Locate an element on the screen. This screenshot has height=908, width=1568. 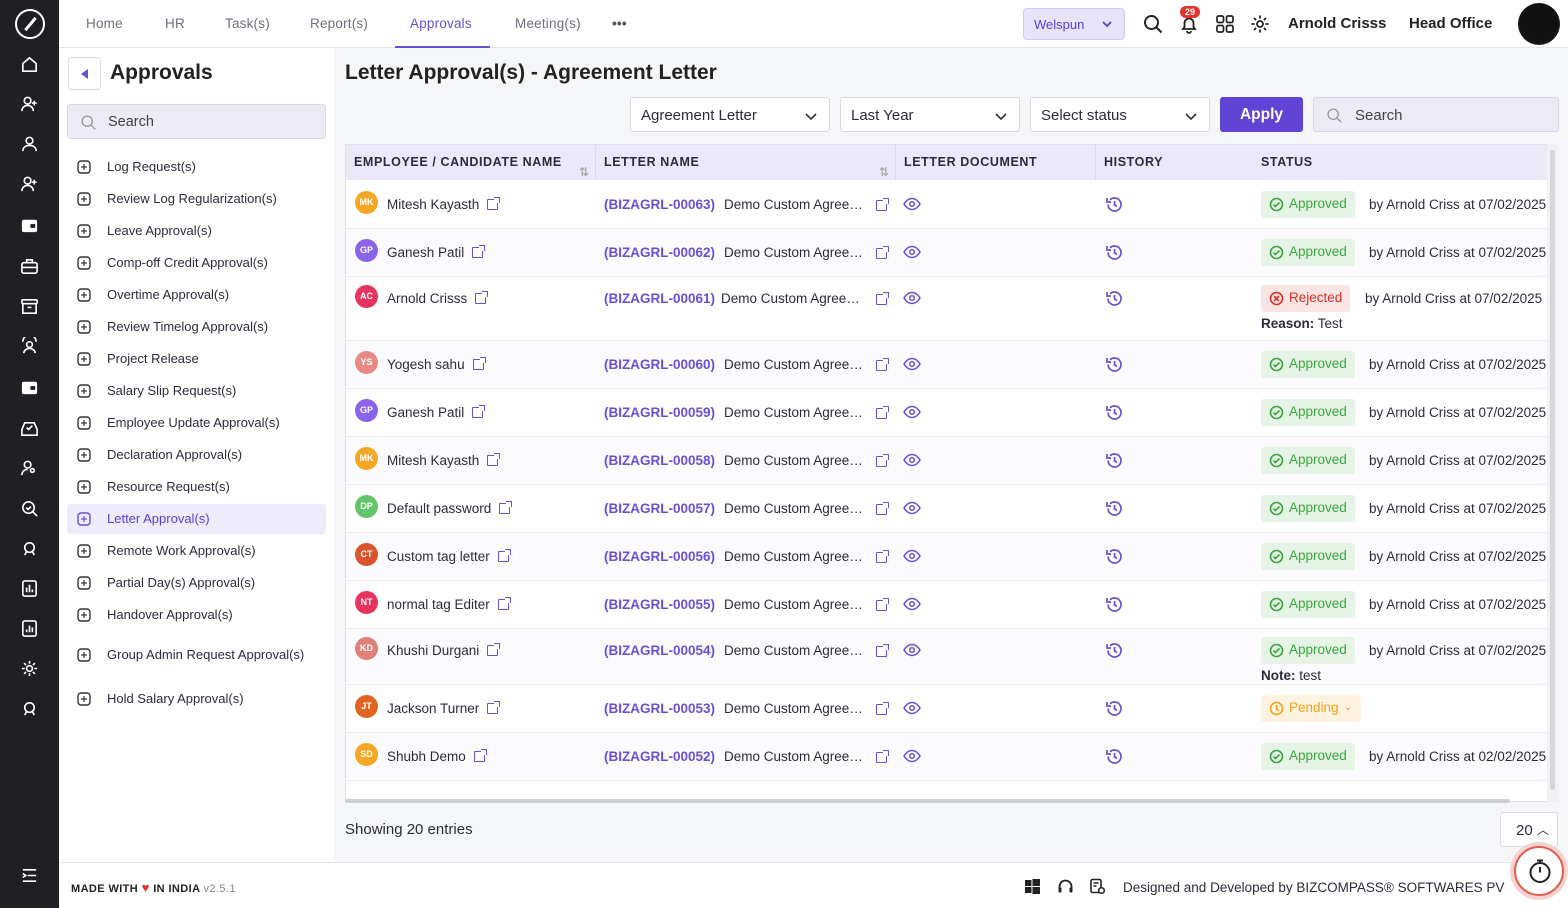
status-select: Select status is located at coordinates (1120, 114).